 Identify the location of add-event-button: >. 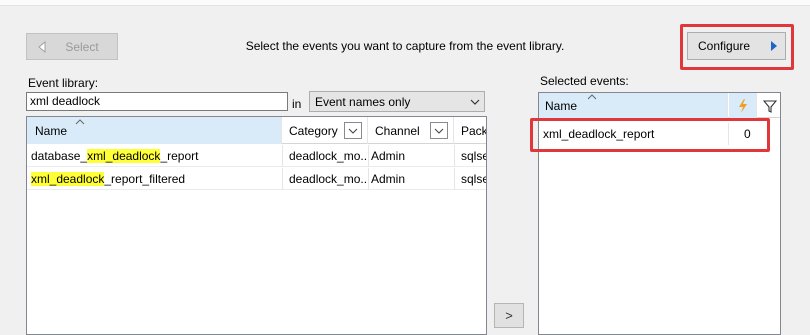
(509, 315).